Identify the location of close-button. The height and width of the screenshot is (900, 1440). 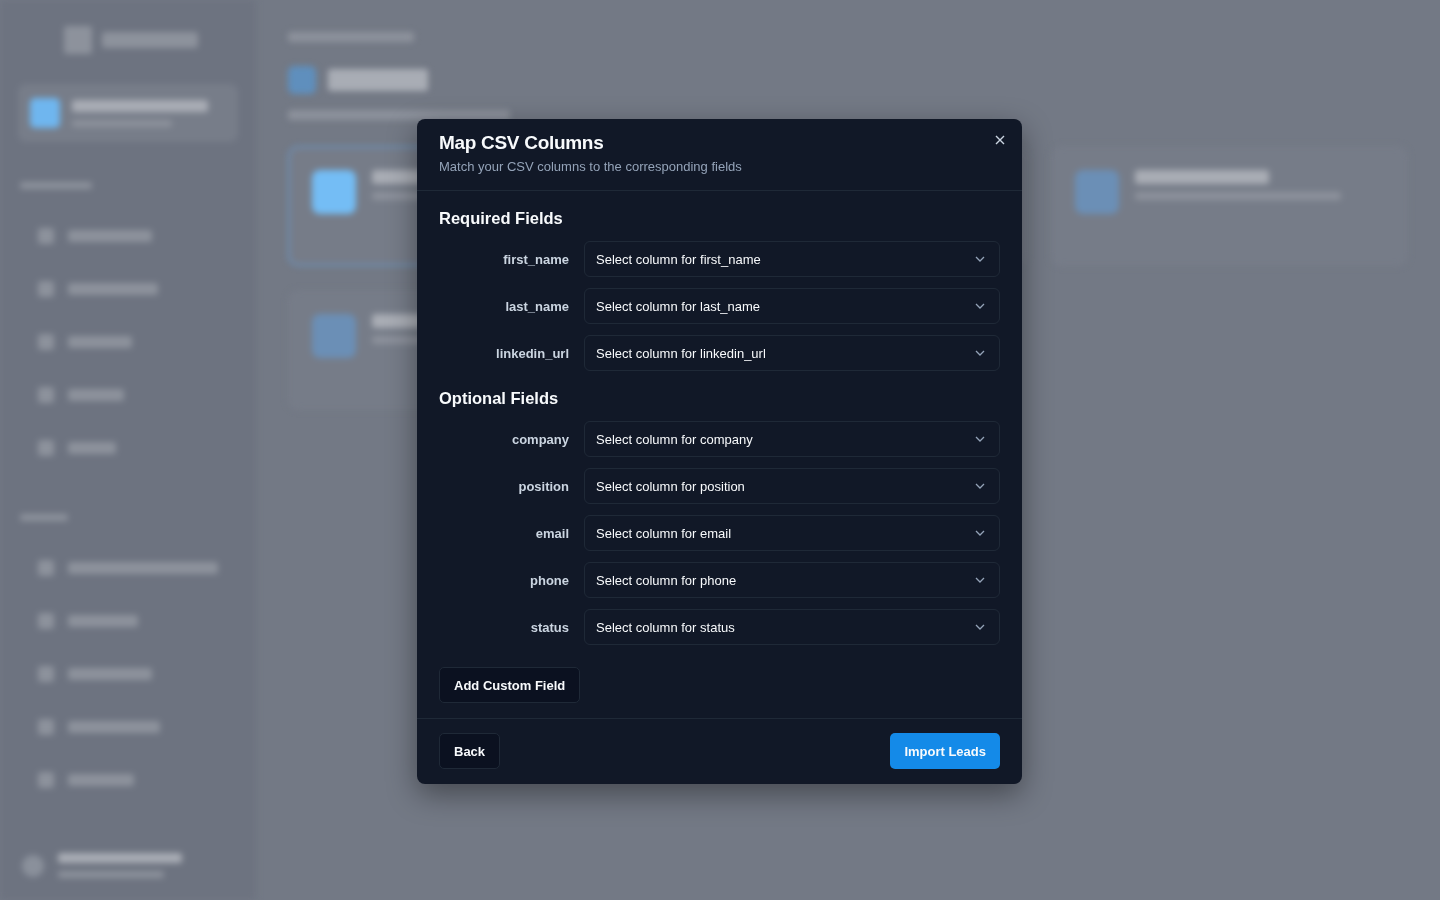
(1000, 140).